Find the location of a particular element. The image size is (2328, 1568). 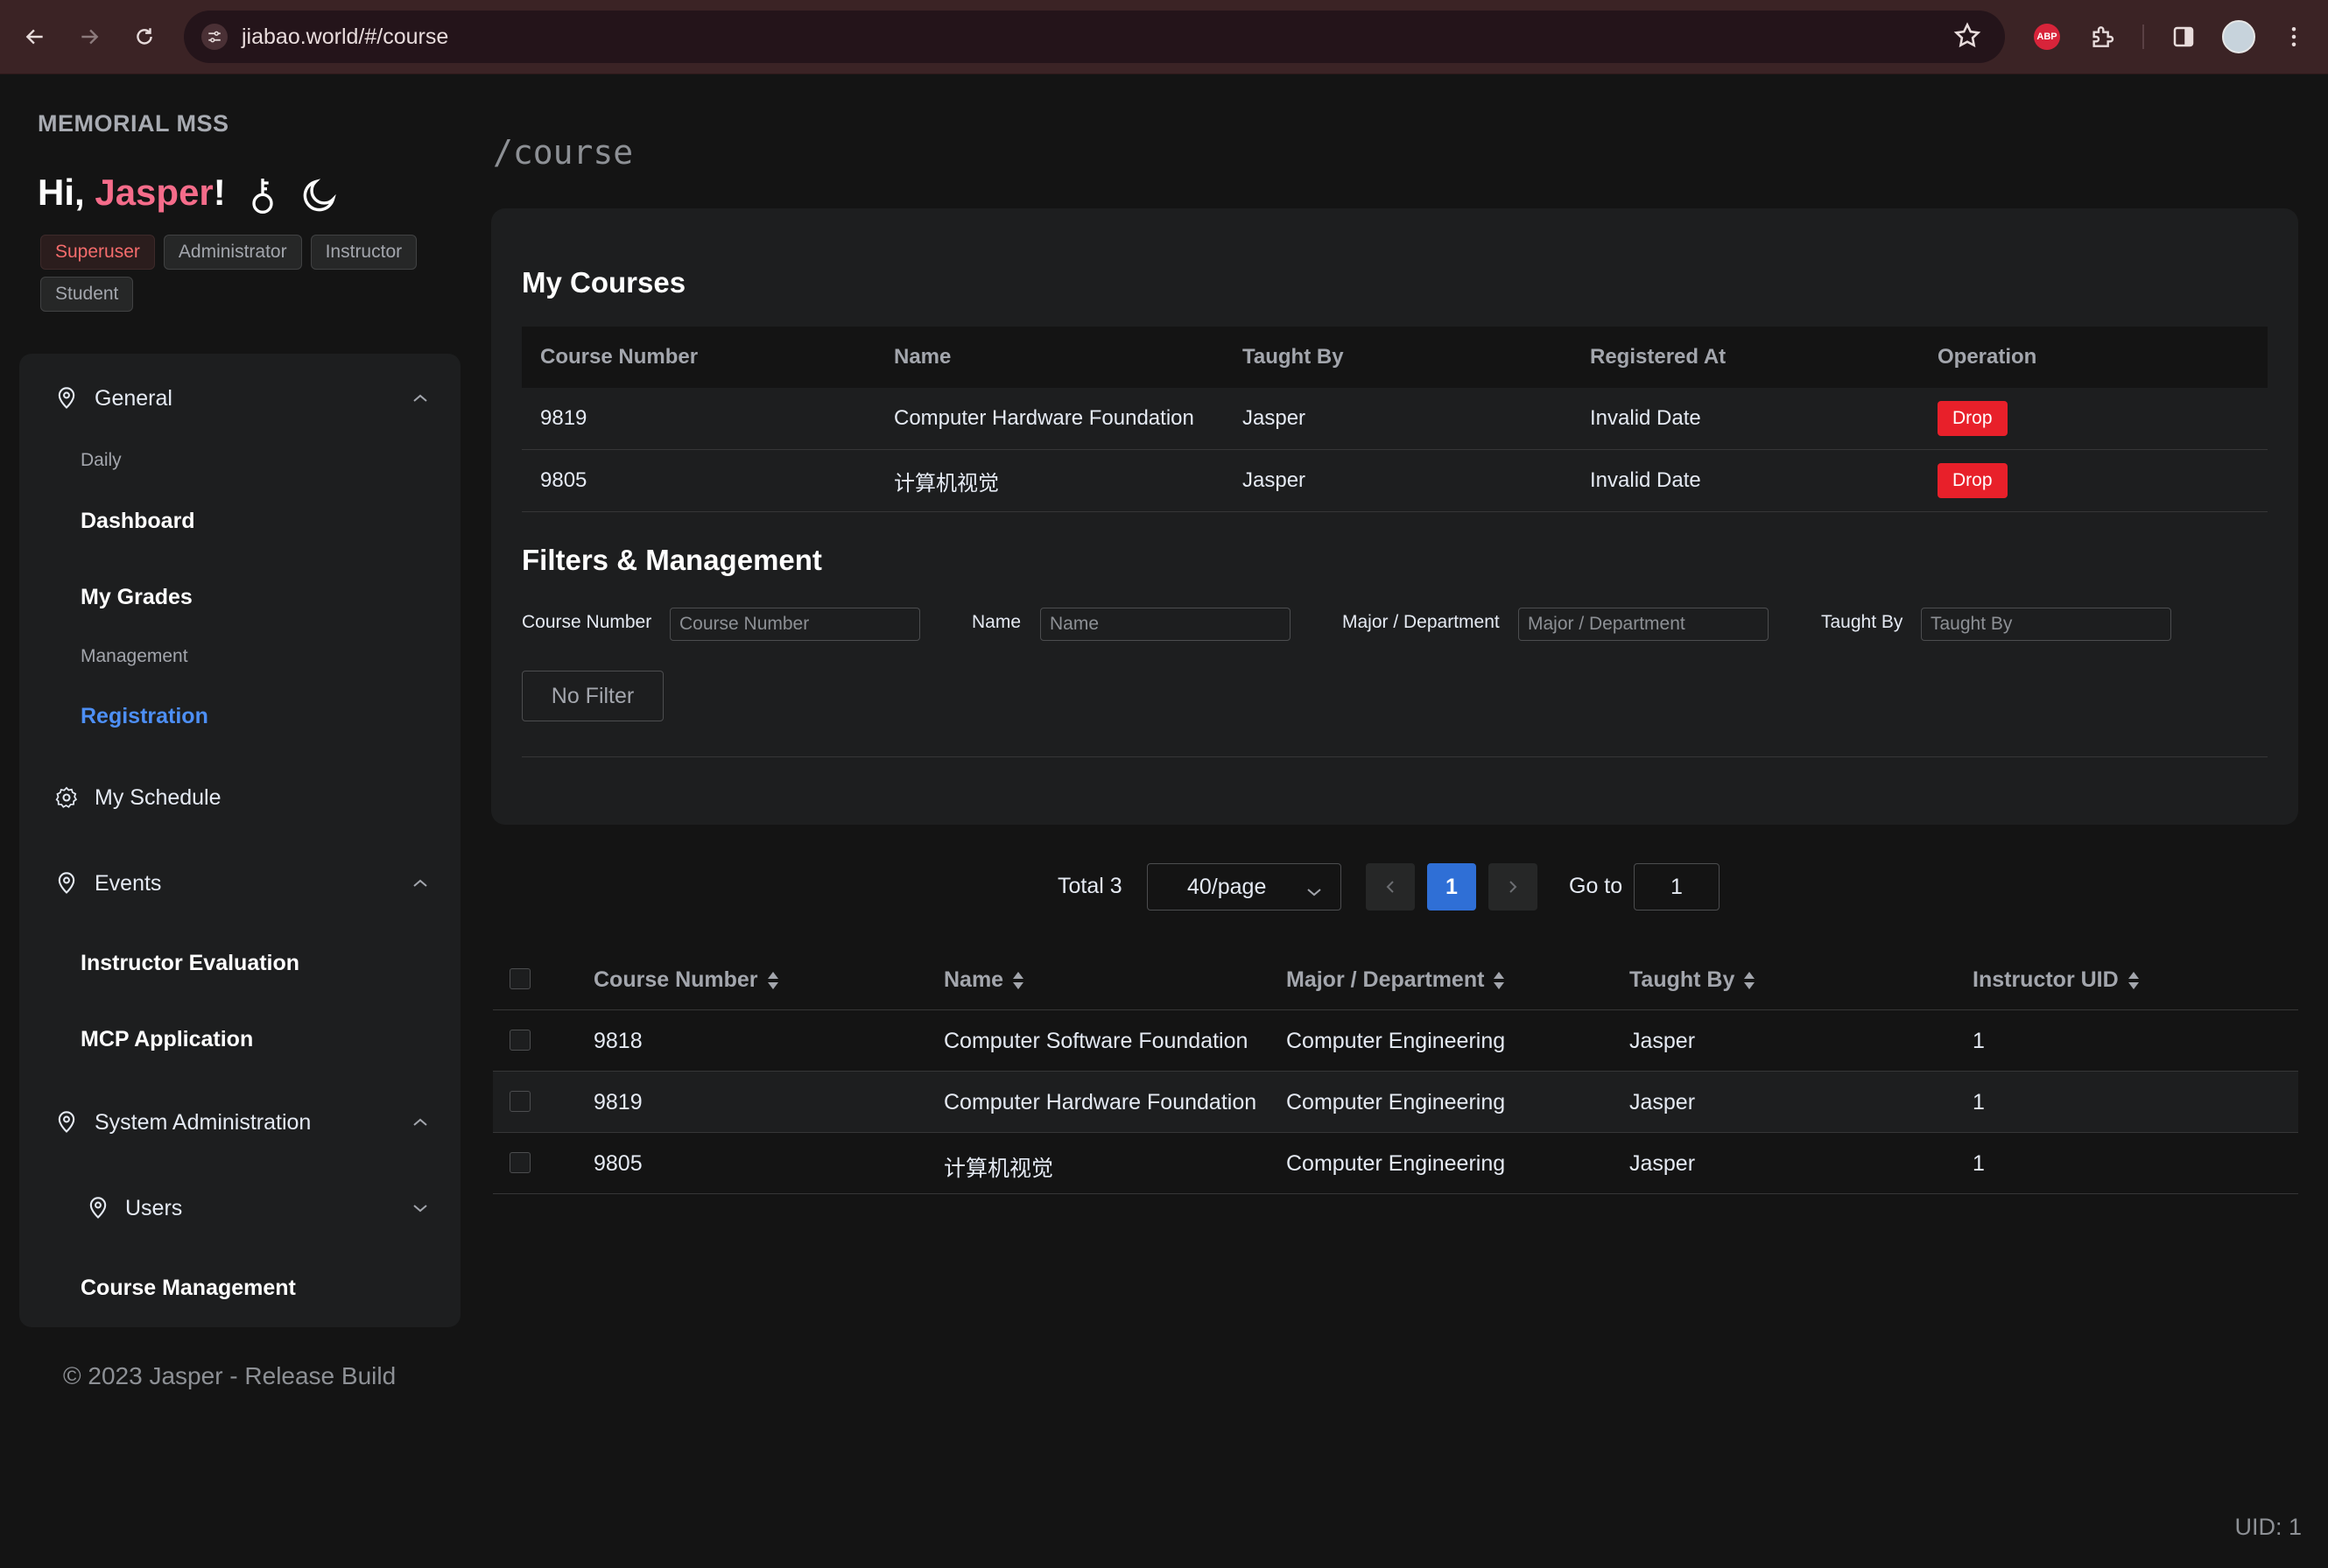

menu-item-mcp-application: MCP Application is located at coordinates (167, 1040).